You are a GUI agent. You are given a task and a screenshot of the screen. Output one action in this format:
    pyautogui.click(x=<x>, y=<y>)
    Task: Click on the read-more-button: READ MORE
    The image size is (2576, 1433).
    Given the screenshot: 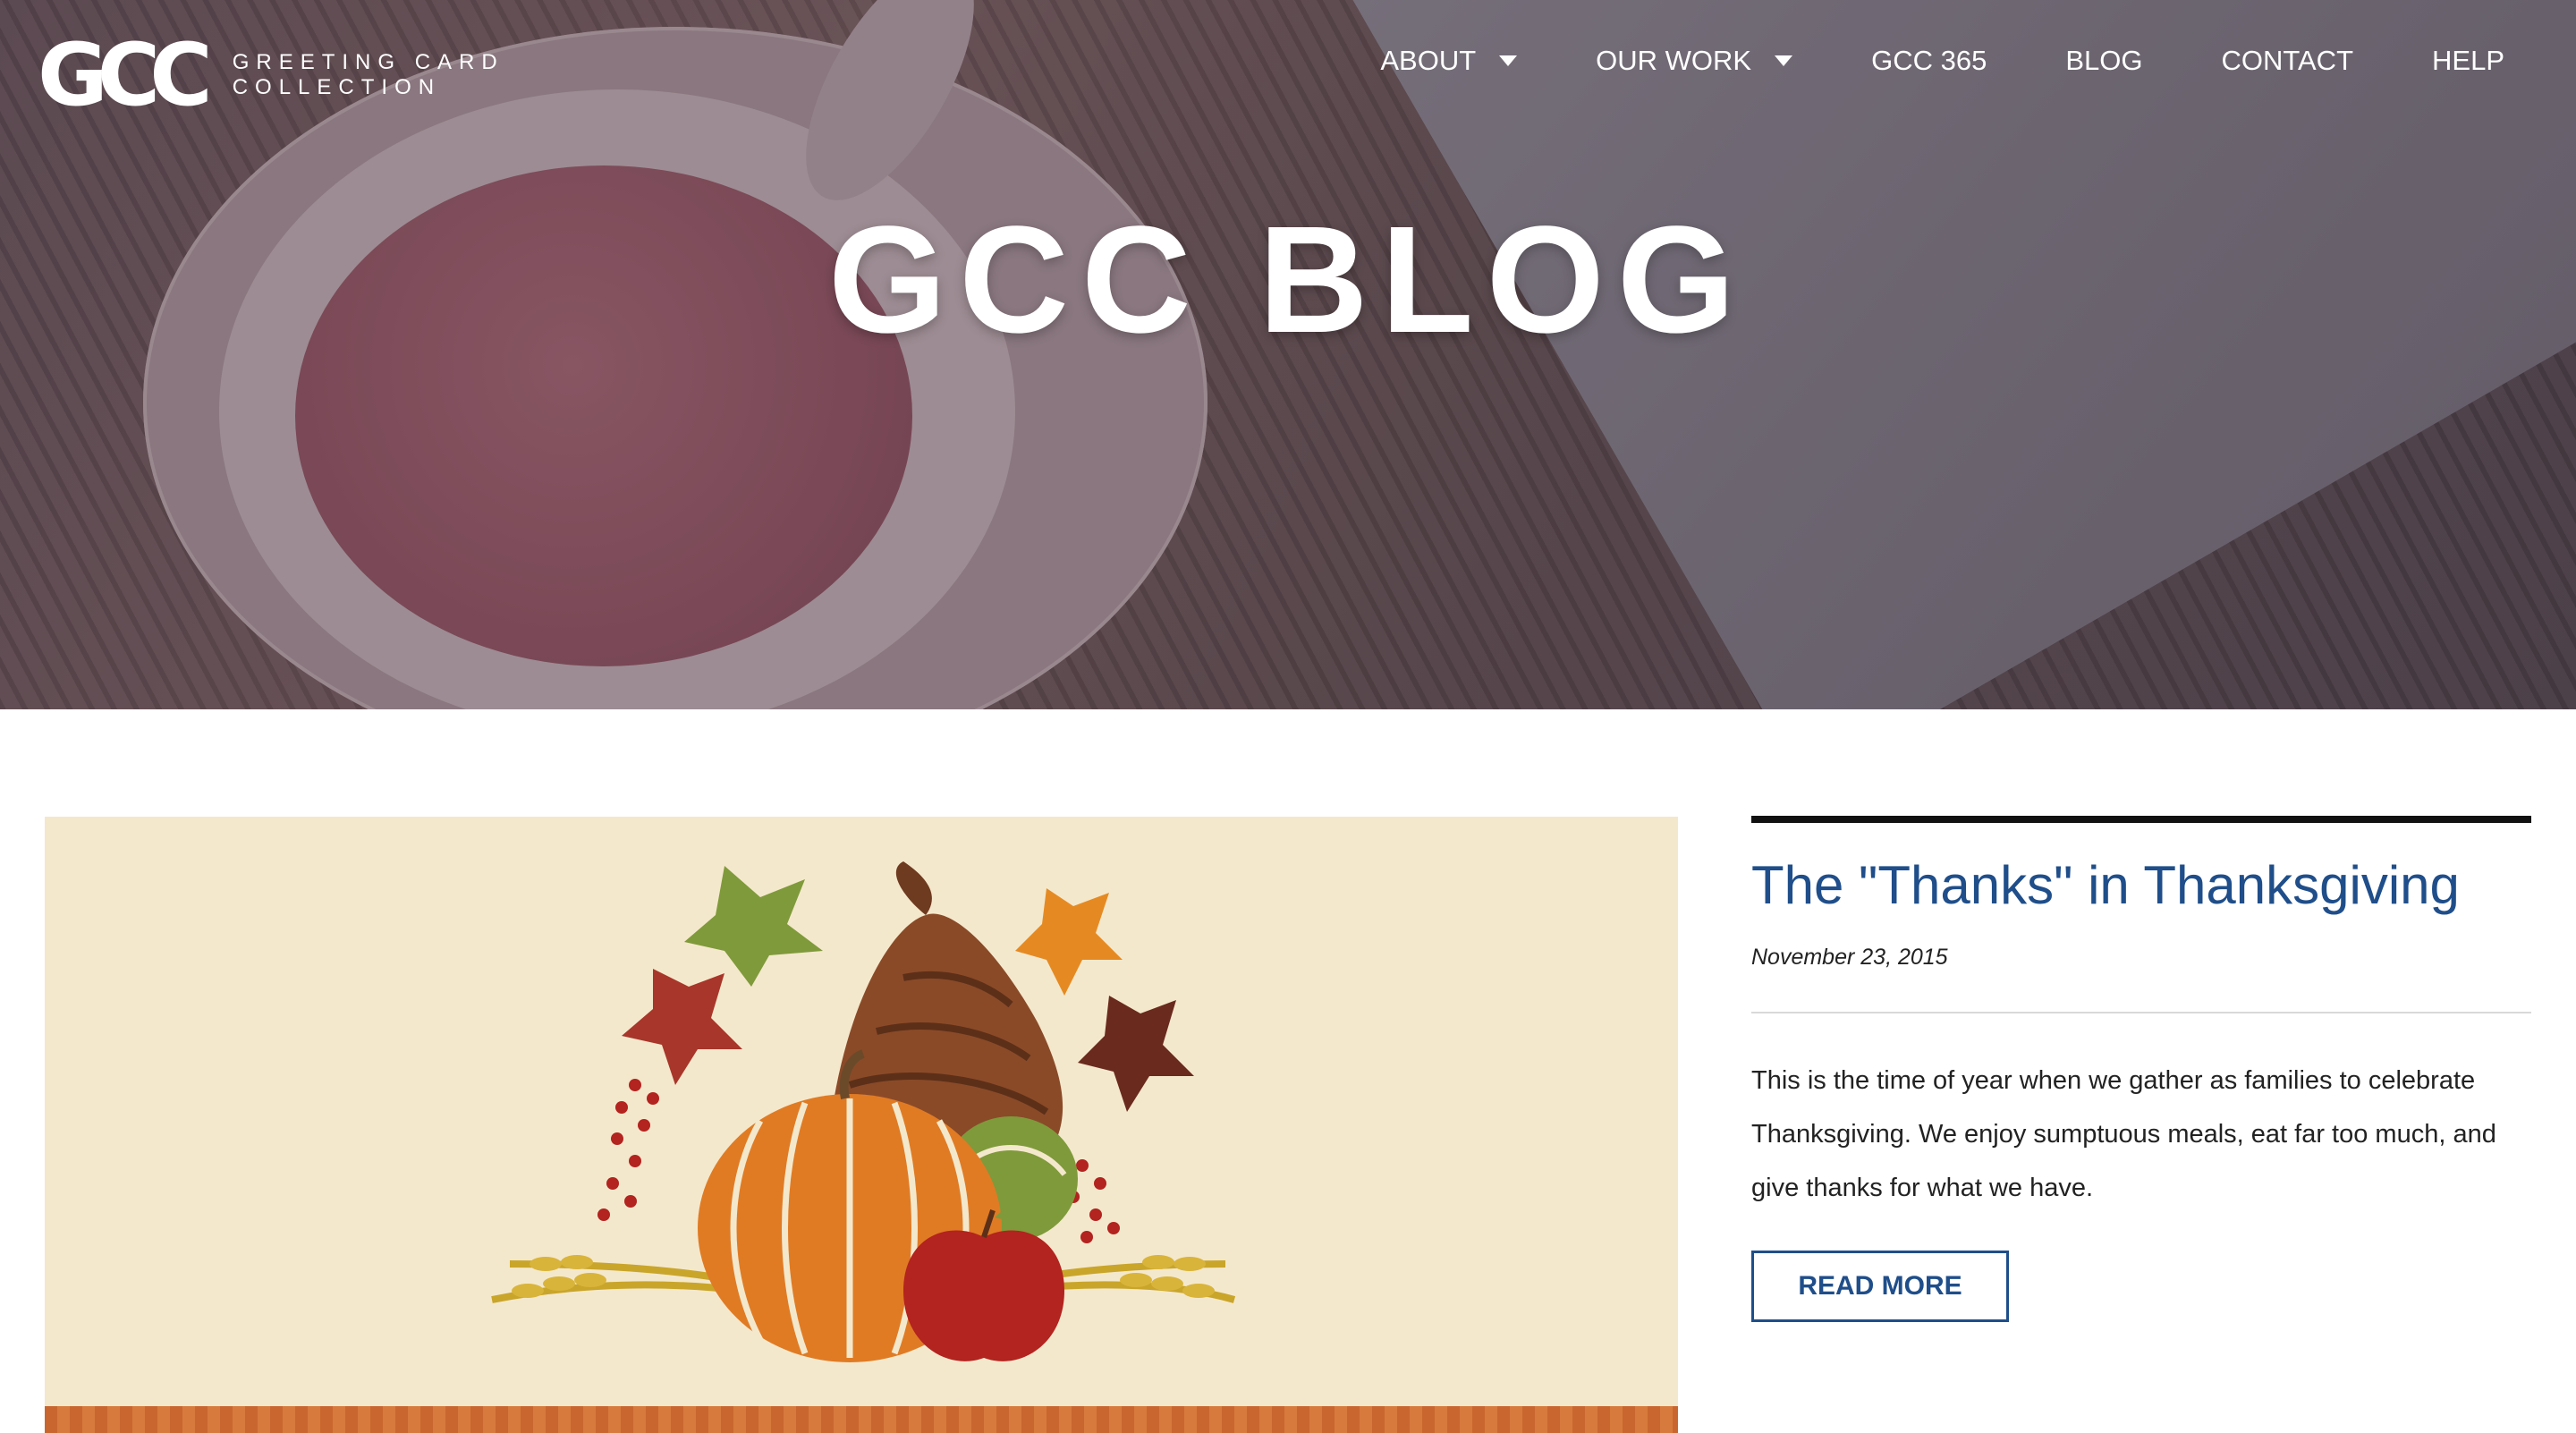 What is the action you would take?
    pyautogui.click(x=1880, y=1286)
    